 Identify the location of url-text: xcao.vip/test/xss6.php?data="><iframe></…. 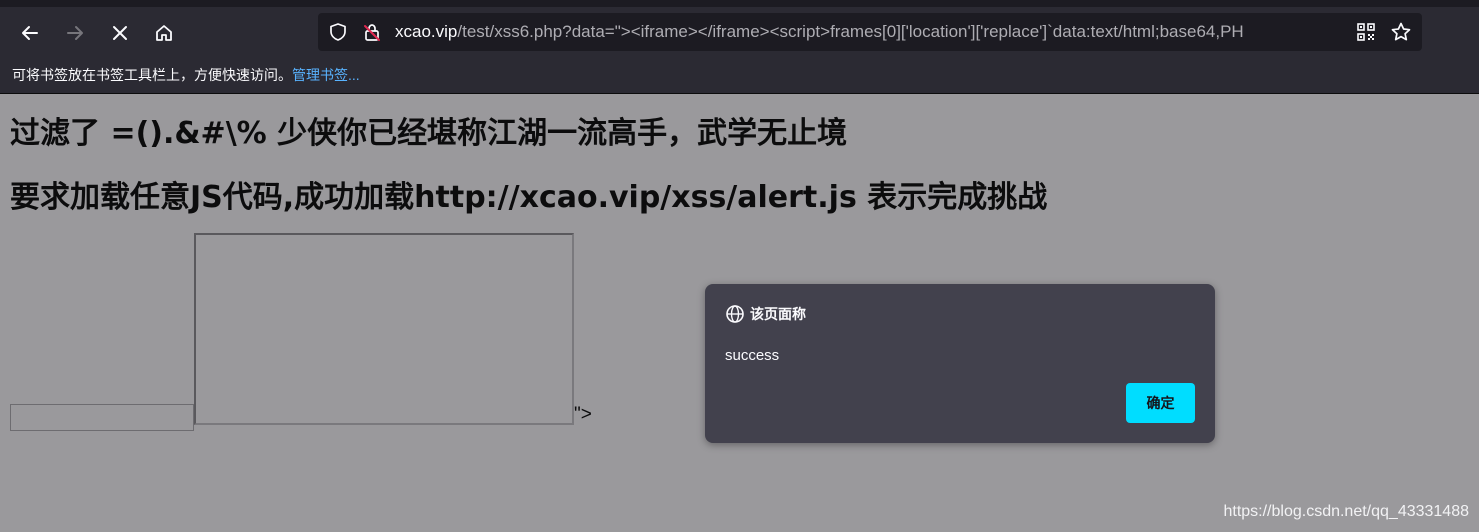
(870, 32).